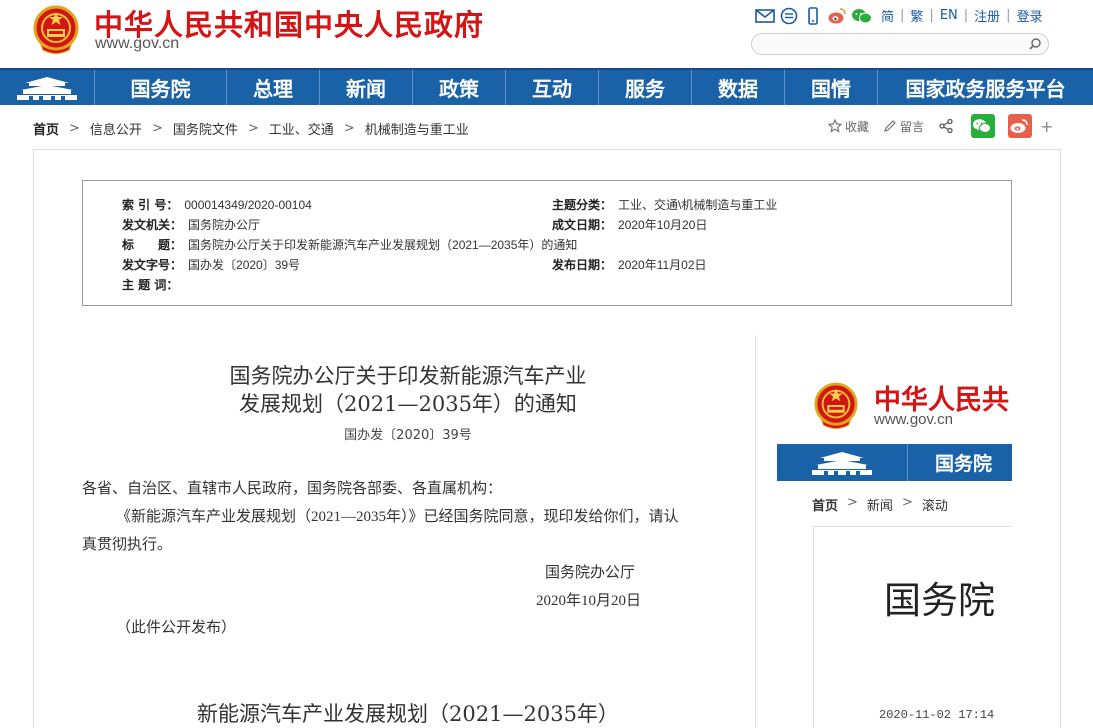  What do you see at coordinates (211, 264) in the screenshot?
I see `meta-docno-row: 发文字号： 国办发〔2020〕39号` at bounding box center [211, 264].